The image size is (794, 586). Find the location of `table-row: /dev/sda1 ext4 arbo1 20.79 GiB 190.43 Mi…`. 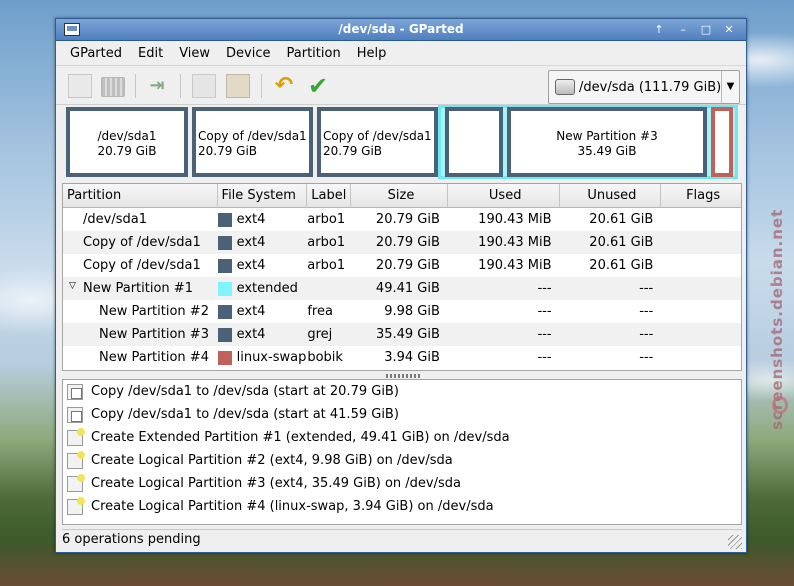

table-row: /dev/sda1 ext4 arbo1 20.79 GiB 190.43 Mi… is located at coordinates (402, 219).